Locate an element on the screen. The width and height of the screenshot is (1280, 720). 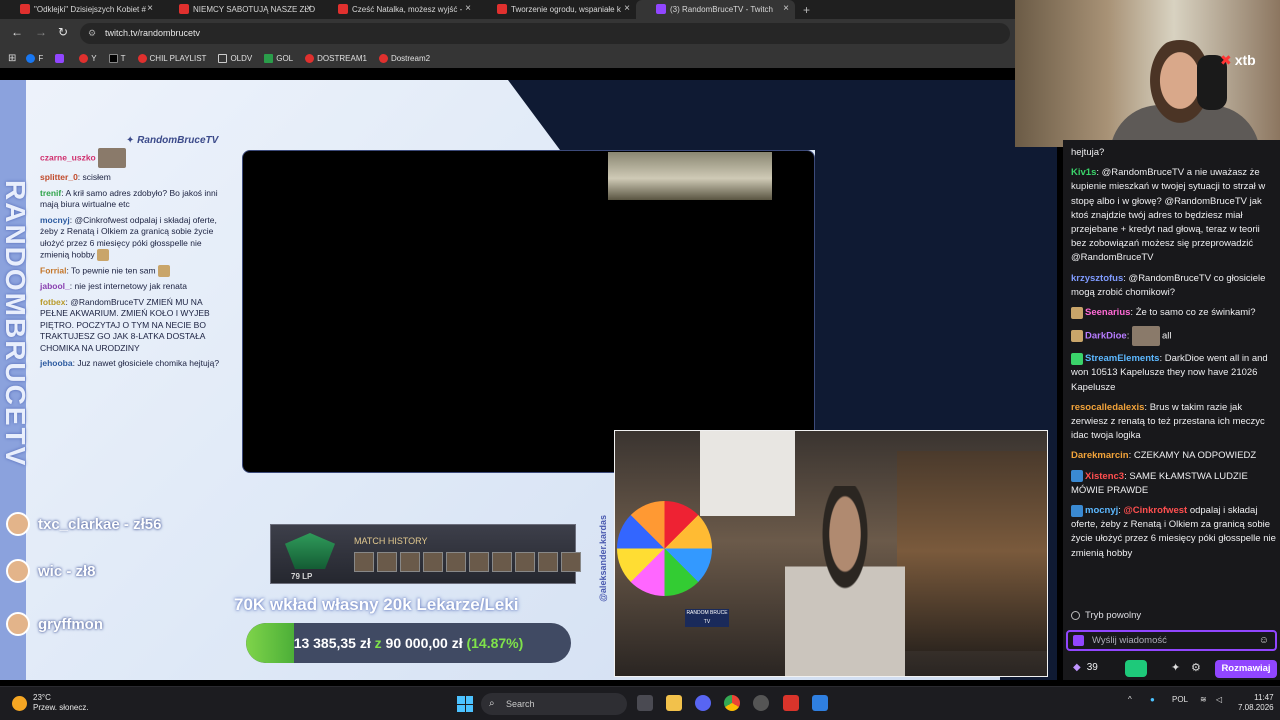
streamer-webcam: RANDOM BRUCE TV is located at coordinates (831, 553).